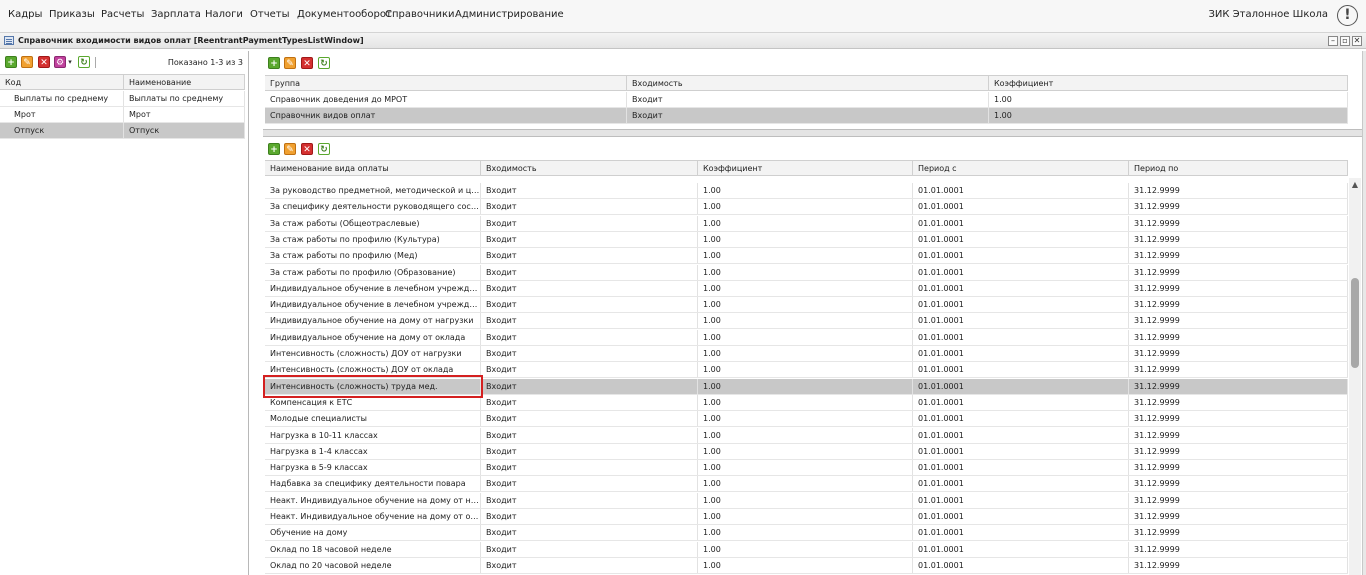  What do you see at coordinates (176, 14) in the screenshot?
I see `menu-item-zarplata: Зарплата` at bounding box center [176, 14].